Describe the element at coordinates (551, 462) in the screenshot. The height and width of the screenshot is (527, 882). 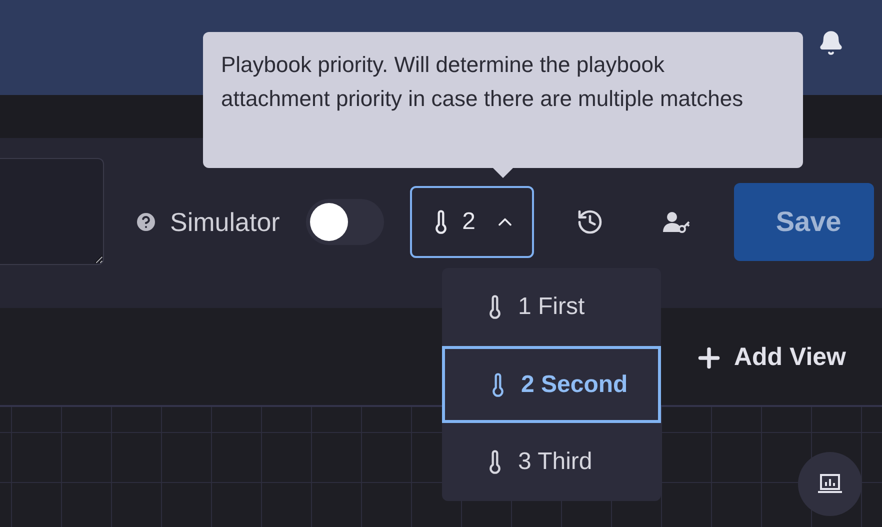
I see `priority-option: 3 Third` at that location.